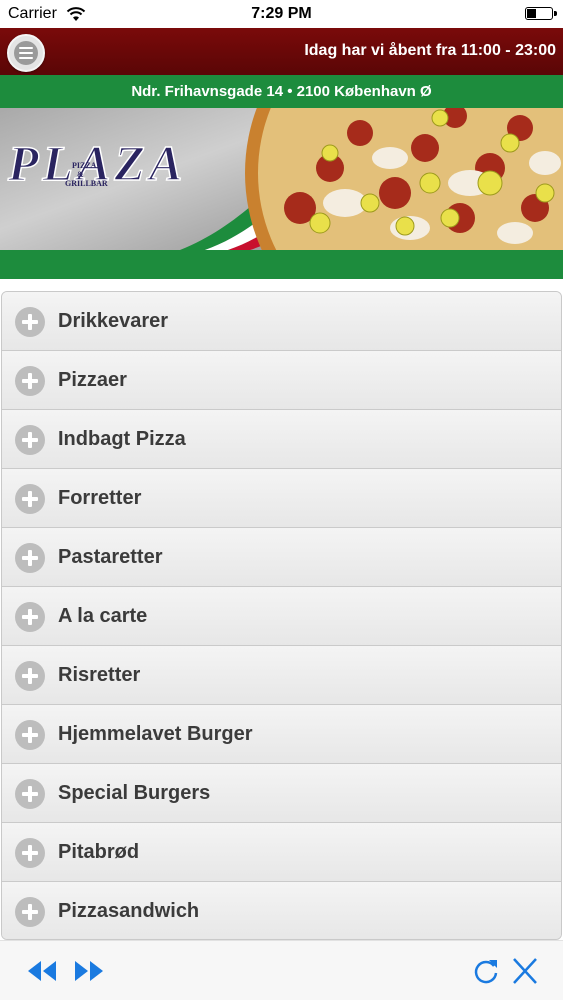 This screenshot has height=1000, width=563. What do you see at coordinates (281, 734) in the screenshot?
I see `menu-category-hjemmelavet-burger: Hjemmelavet Burger` at bounding box center [281, 734].